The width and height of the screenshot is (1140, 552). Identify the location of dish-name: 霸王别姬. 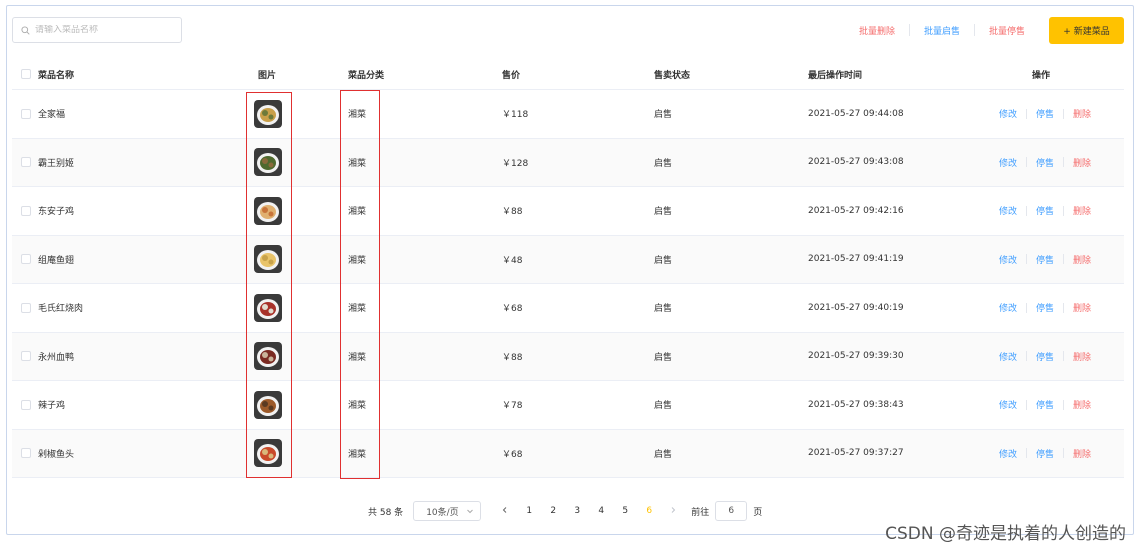
(56, 163).